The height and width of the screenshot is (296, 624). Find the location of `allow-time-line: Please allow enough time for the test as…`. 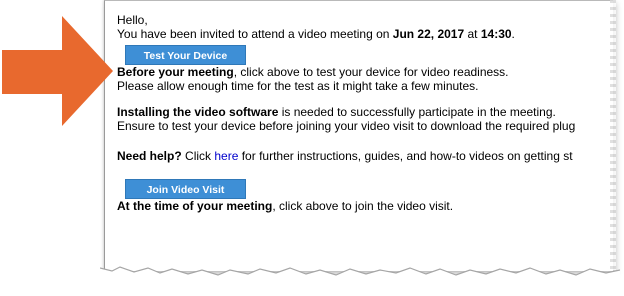

allow-time-line: Please allow enough time for the test as… is located at coordinates (298, 86).